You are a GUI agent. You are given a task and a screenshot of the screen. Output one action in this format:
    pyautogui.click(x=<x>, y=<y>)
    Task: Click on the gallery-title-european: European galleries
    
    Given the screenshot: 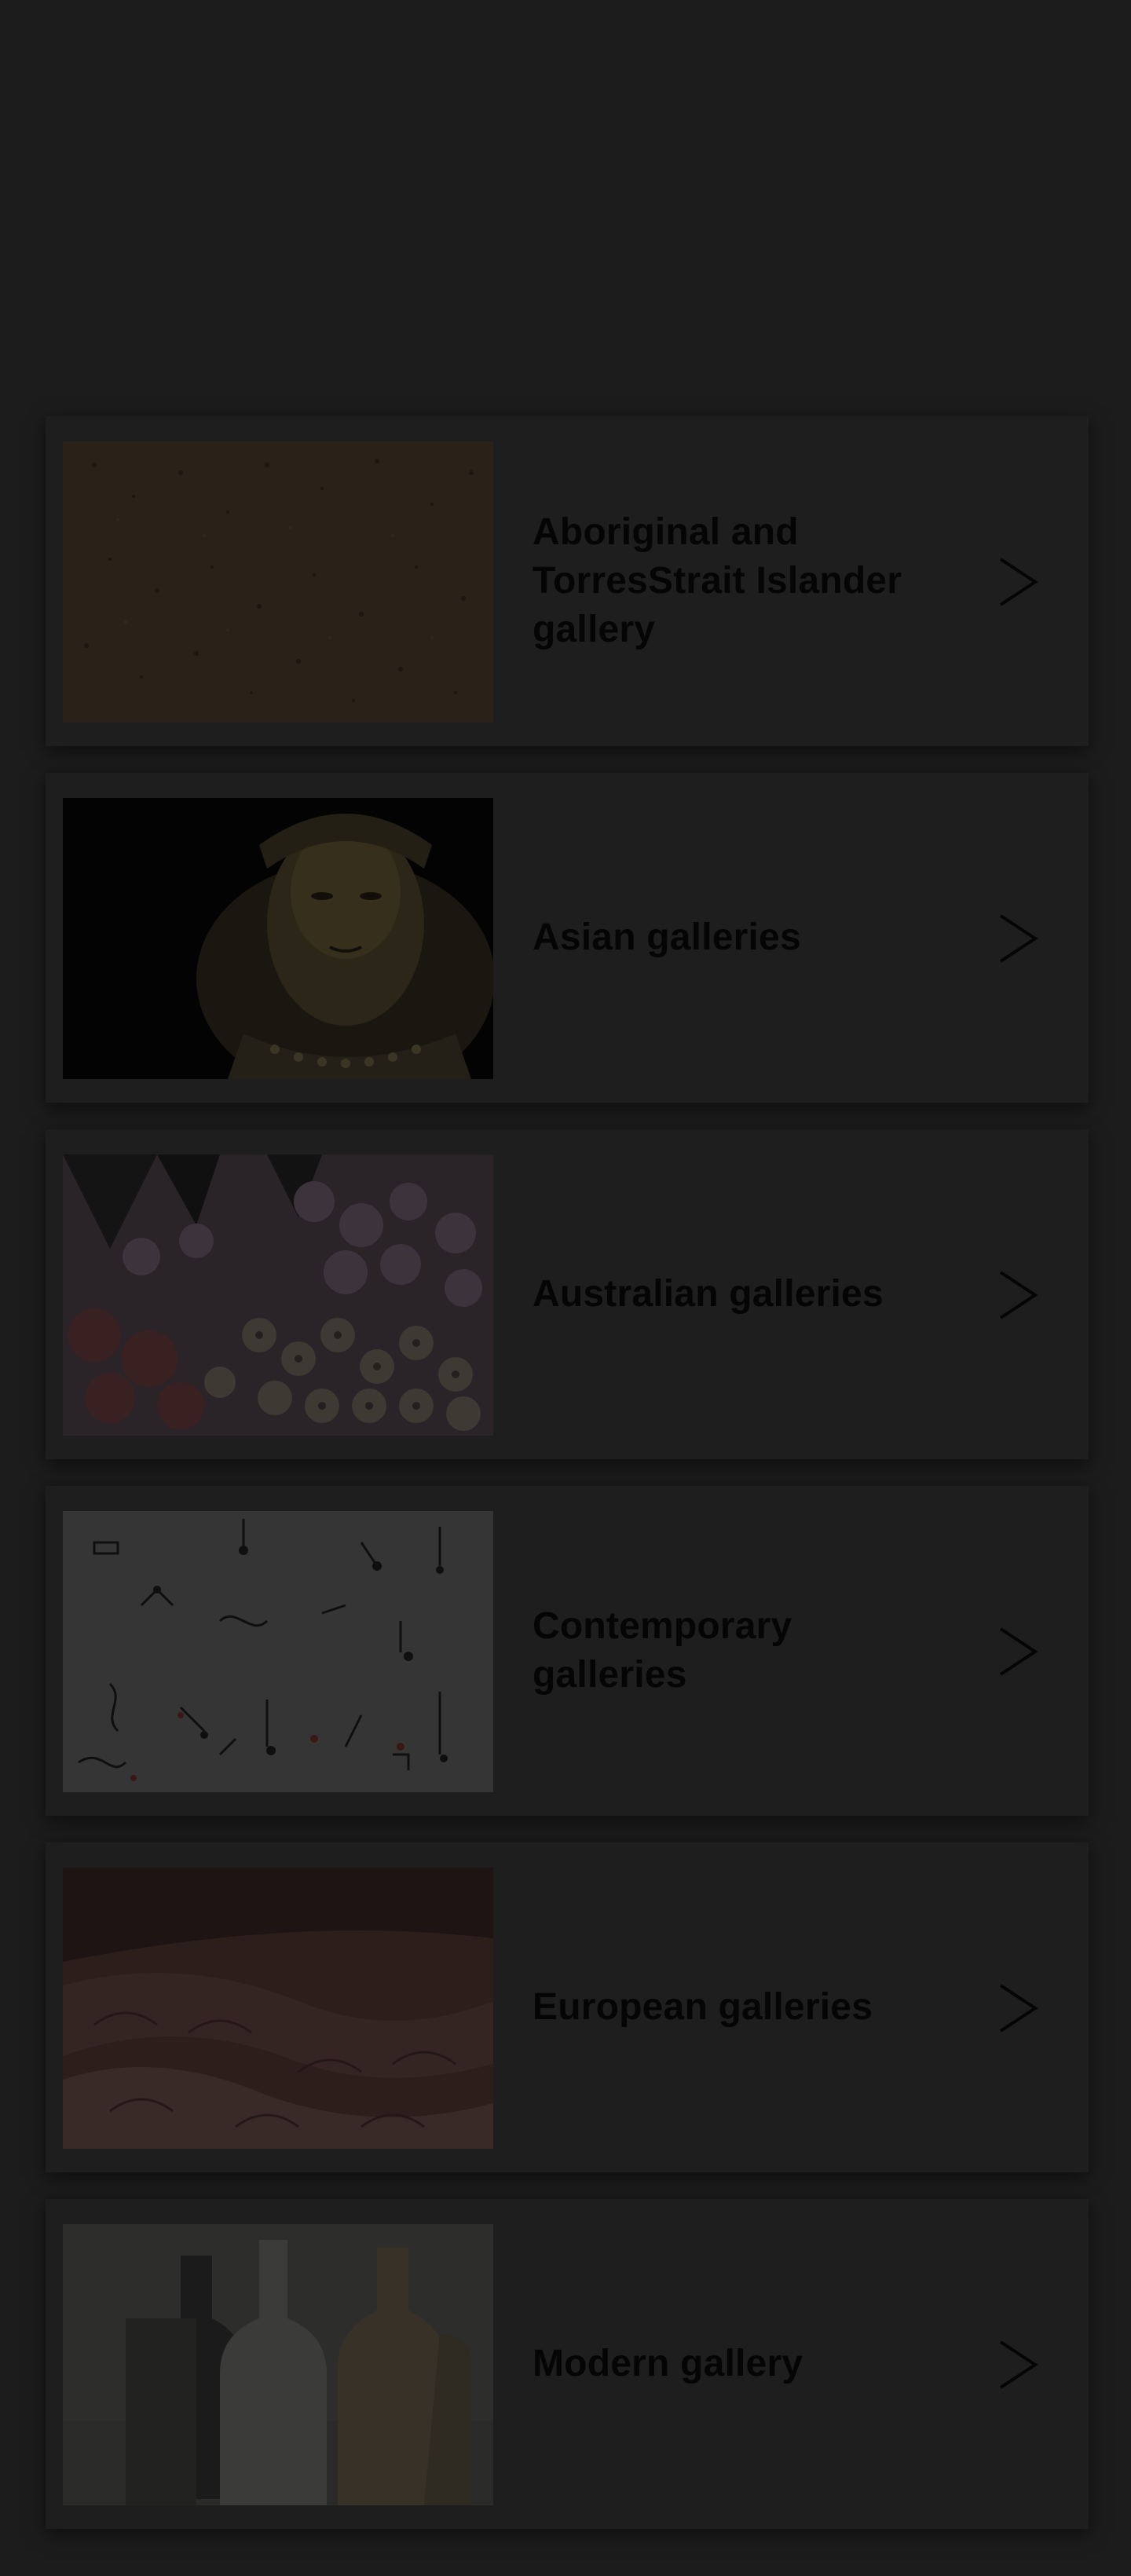 What is the action you would take?
    pyautogui.click(x=745, y=2007)
    